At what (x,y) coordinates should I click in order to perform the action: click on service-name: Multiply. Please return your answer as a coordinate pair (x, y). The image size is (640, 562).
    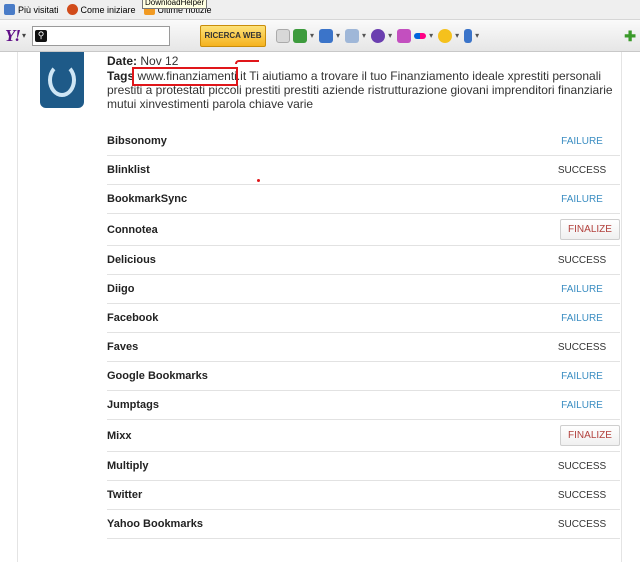
    Looking at the image, I should click on (128, 466).